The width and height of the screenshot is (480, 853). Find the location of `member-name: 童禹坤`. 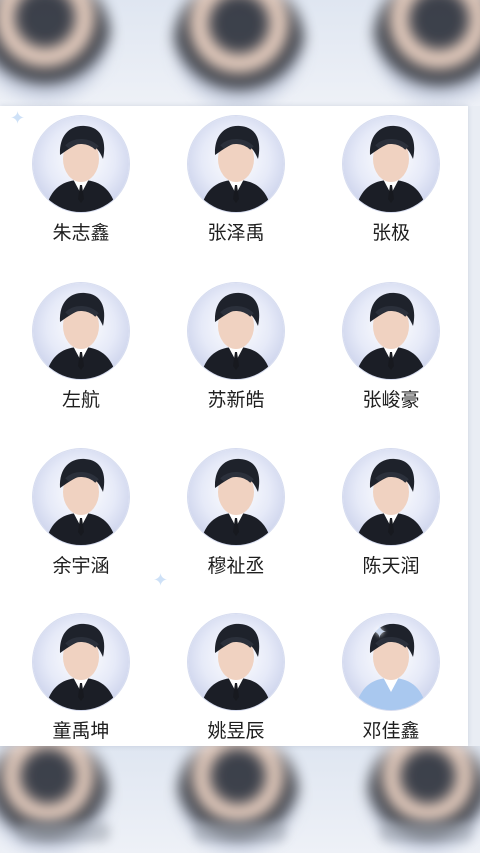

member-name: 童禹坤 is located at coordinates (81, 731).